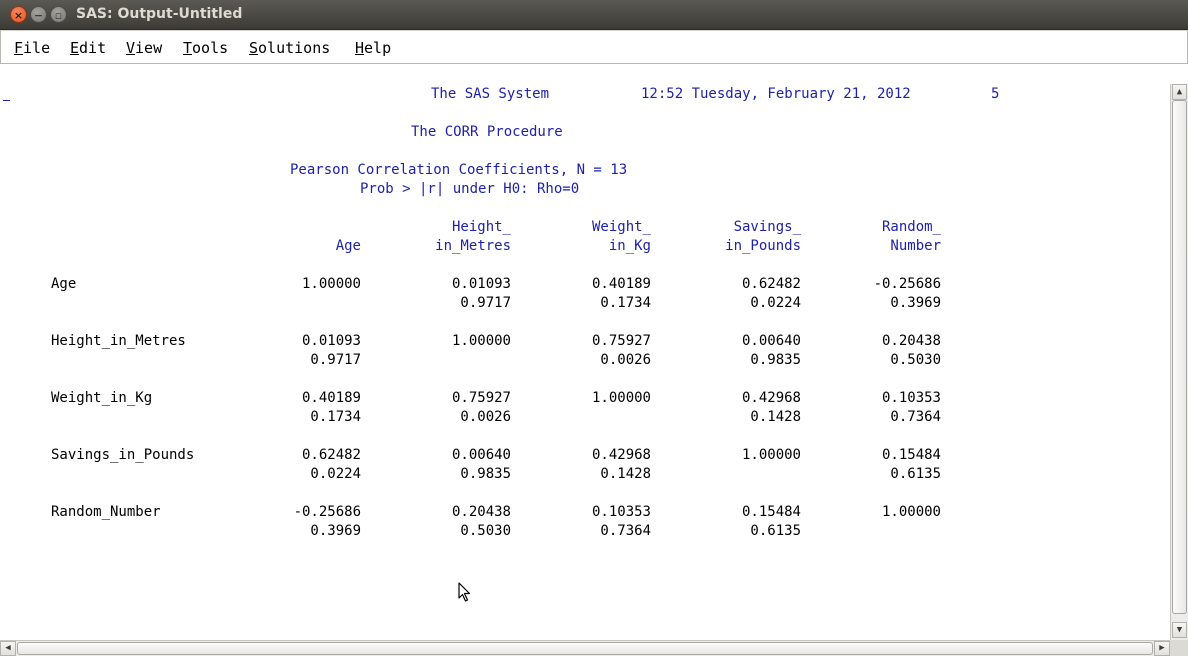  I want to click on menu-edit: Edit, so click(88, 48).